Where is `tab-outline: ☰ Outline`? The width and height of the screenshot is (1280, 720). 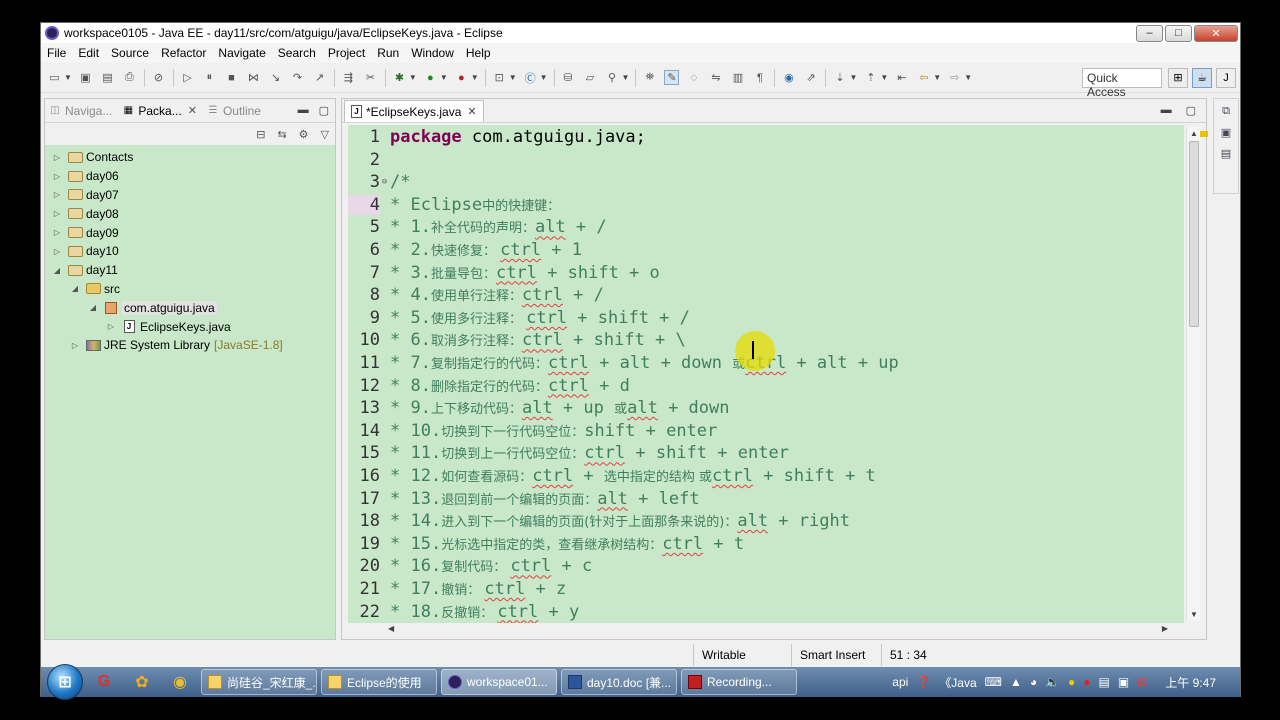
tab-outline: ☰ Outline is located at coordinates (234, 111).